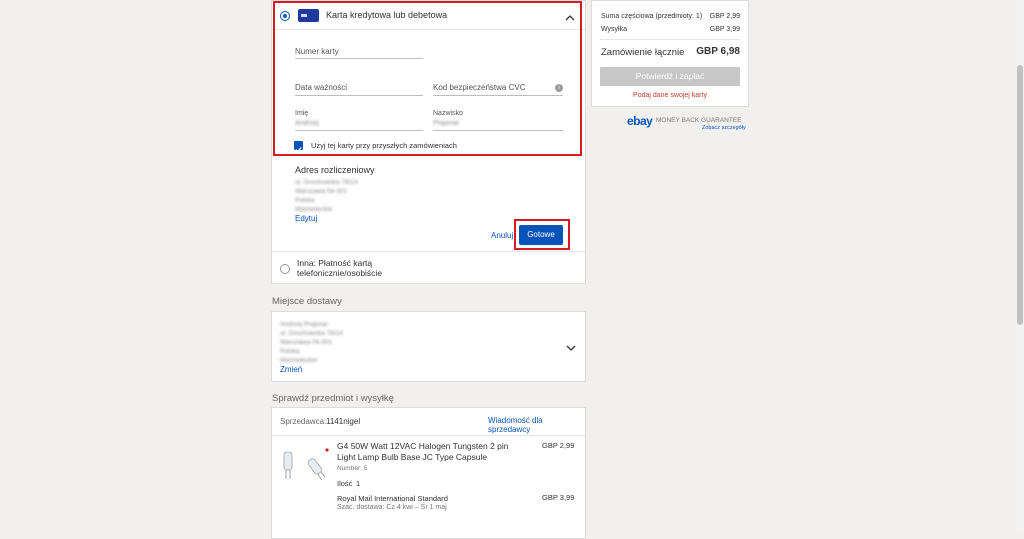 Image resolution: width=1024 pixels, height=539 pixels. Describe the element at coordinates (358, 483) in the screenshot. I see `quantity-value: 1` at that location.